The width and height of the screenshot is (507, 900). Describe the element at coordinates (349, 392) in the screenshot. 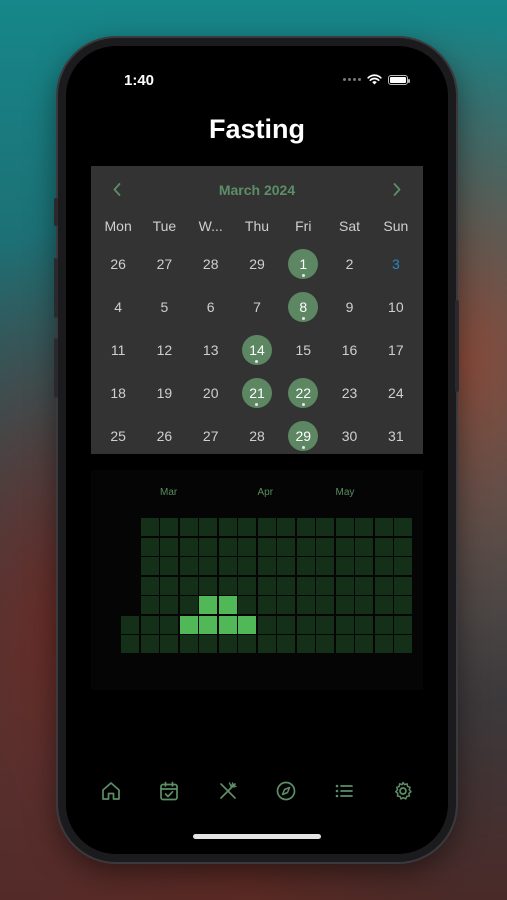

I see `calendar-day: 23` at that location.